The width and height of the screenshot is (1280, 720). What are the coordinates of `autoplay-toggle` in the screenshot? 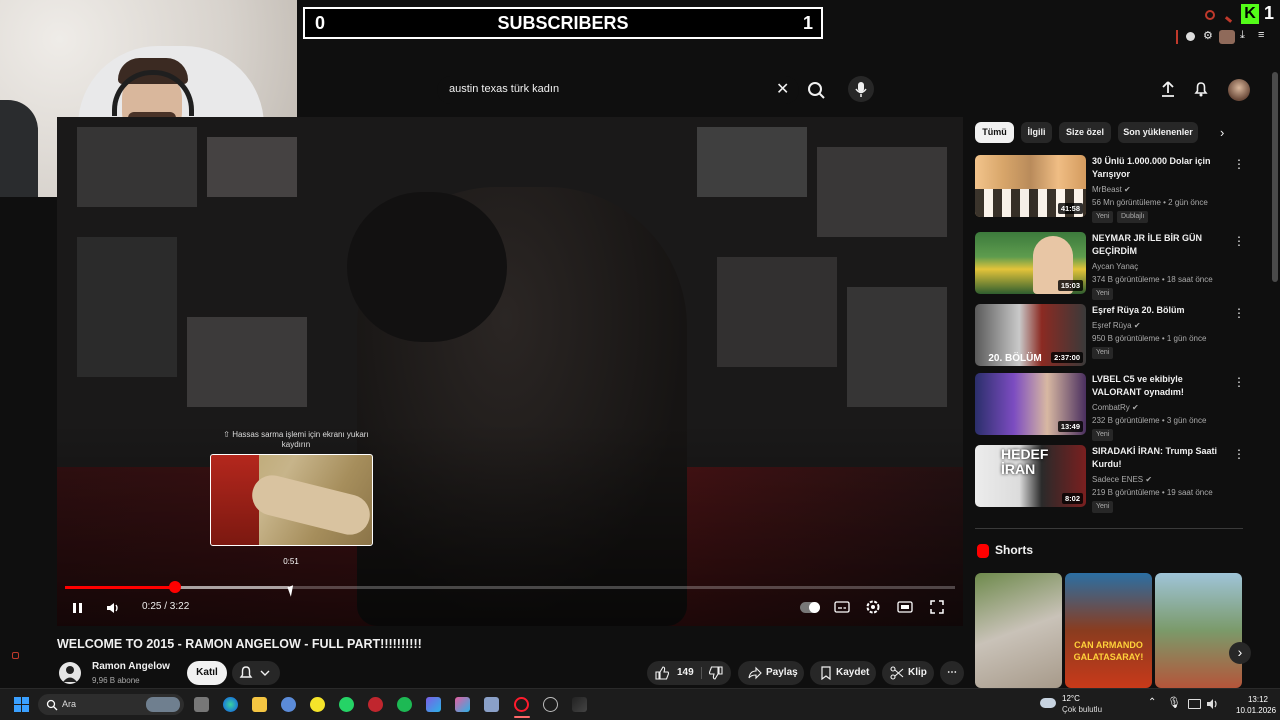 It's located at (810, 607).